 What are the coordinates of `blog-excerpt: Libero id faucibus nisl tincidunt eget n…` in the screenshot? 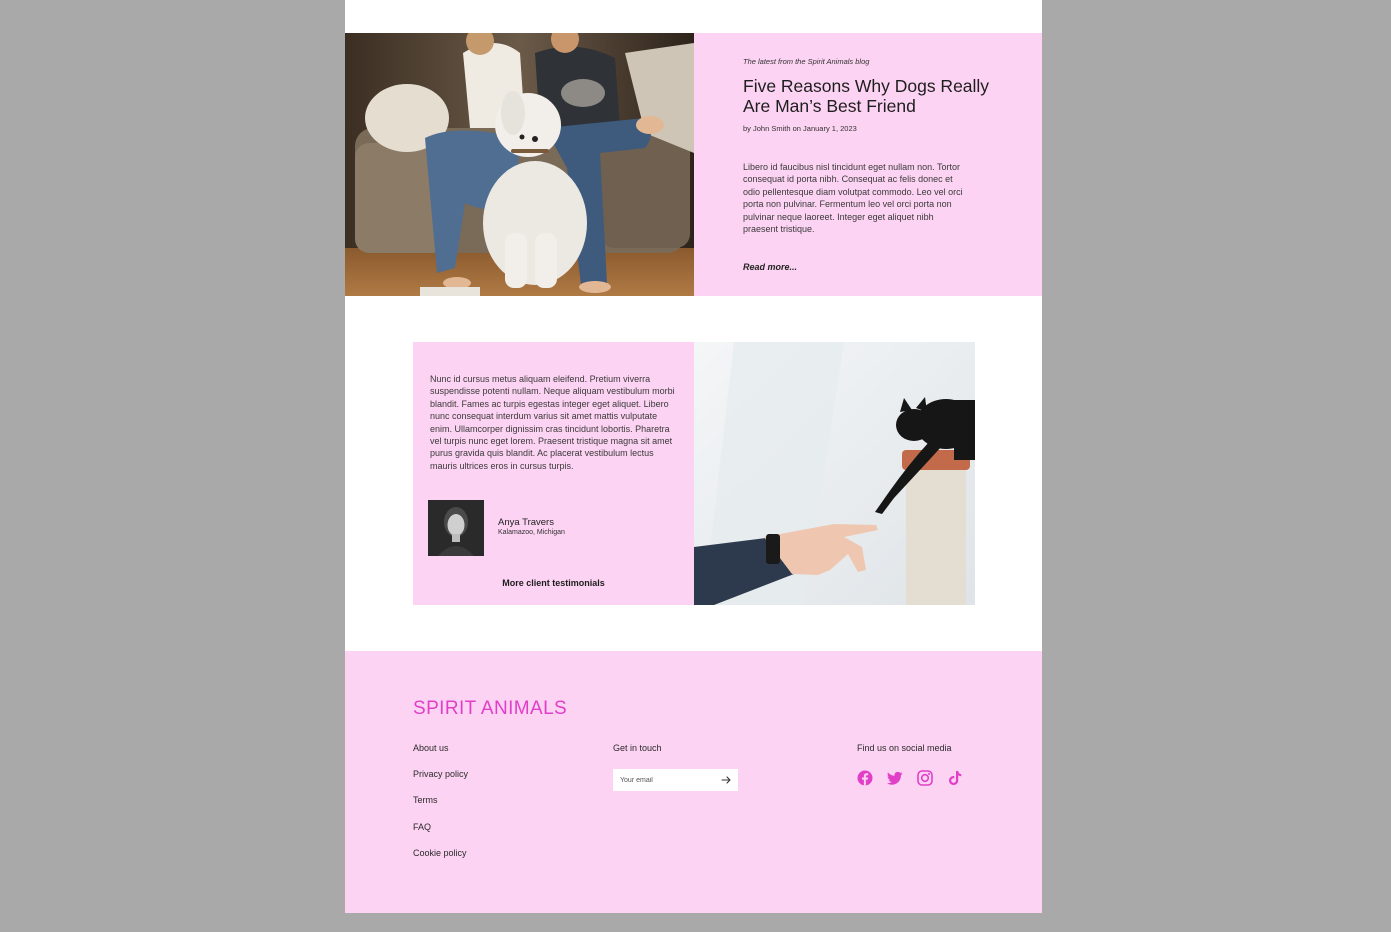 It's located at (853, 198).